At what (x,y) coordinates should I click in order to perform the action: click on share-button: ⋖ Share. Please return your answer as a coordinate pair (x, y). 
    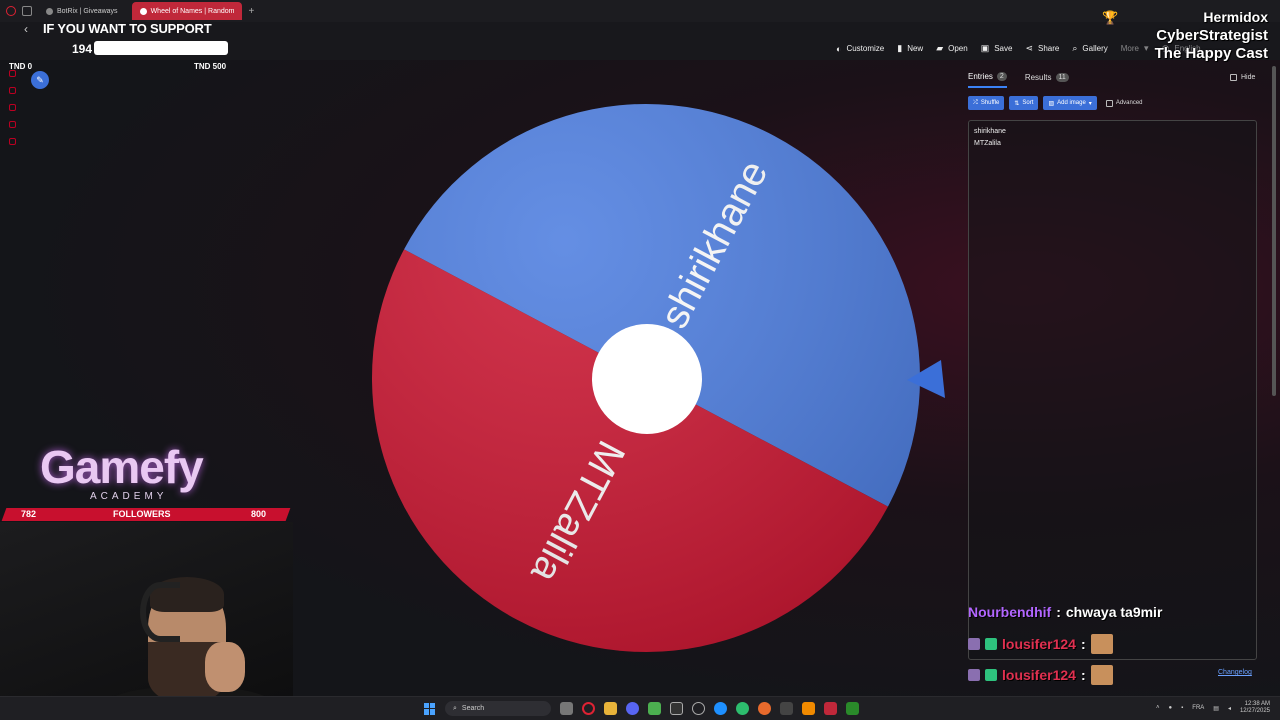
    Looking at the image, I should click on (1042, 48).